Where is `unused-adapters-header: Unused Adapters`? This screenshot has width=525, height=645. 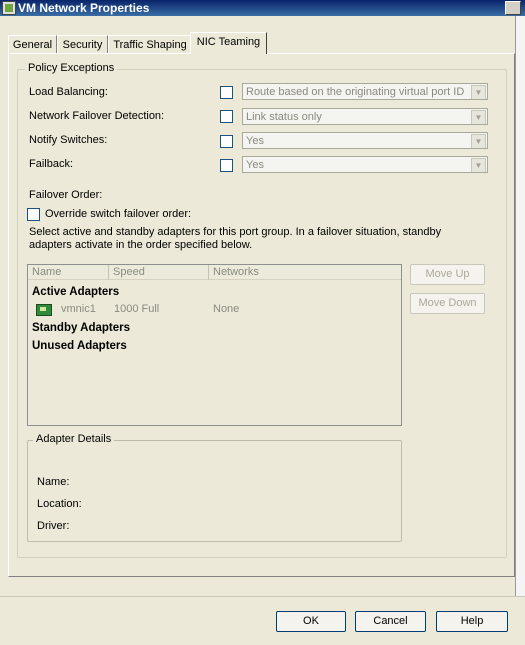 unused-adapters-header: Unused Adapters is located at coordinates (79, 346).